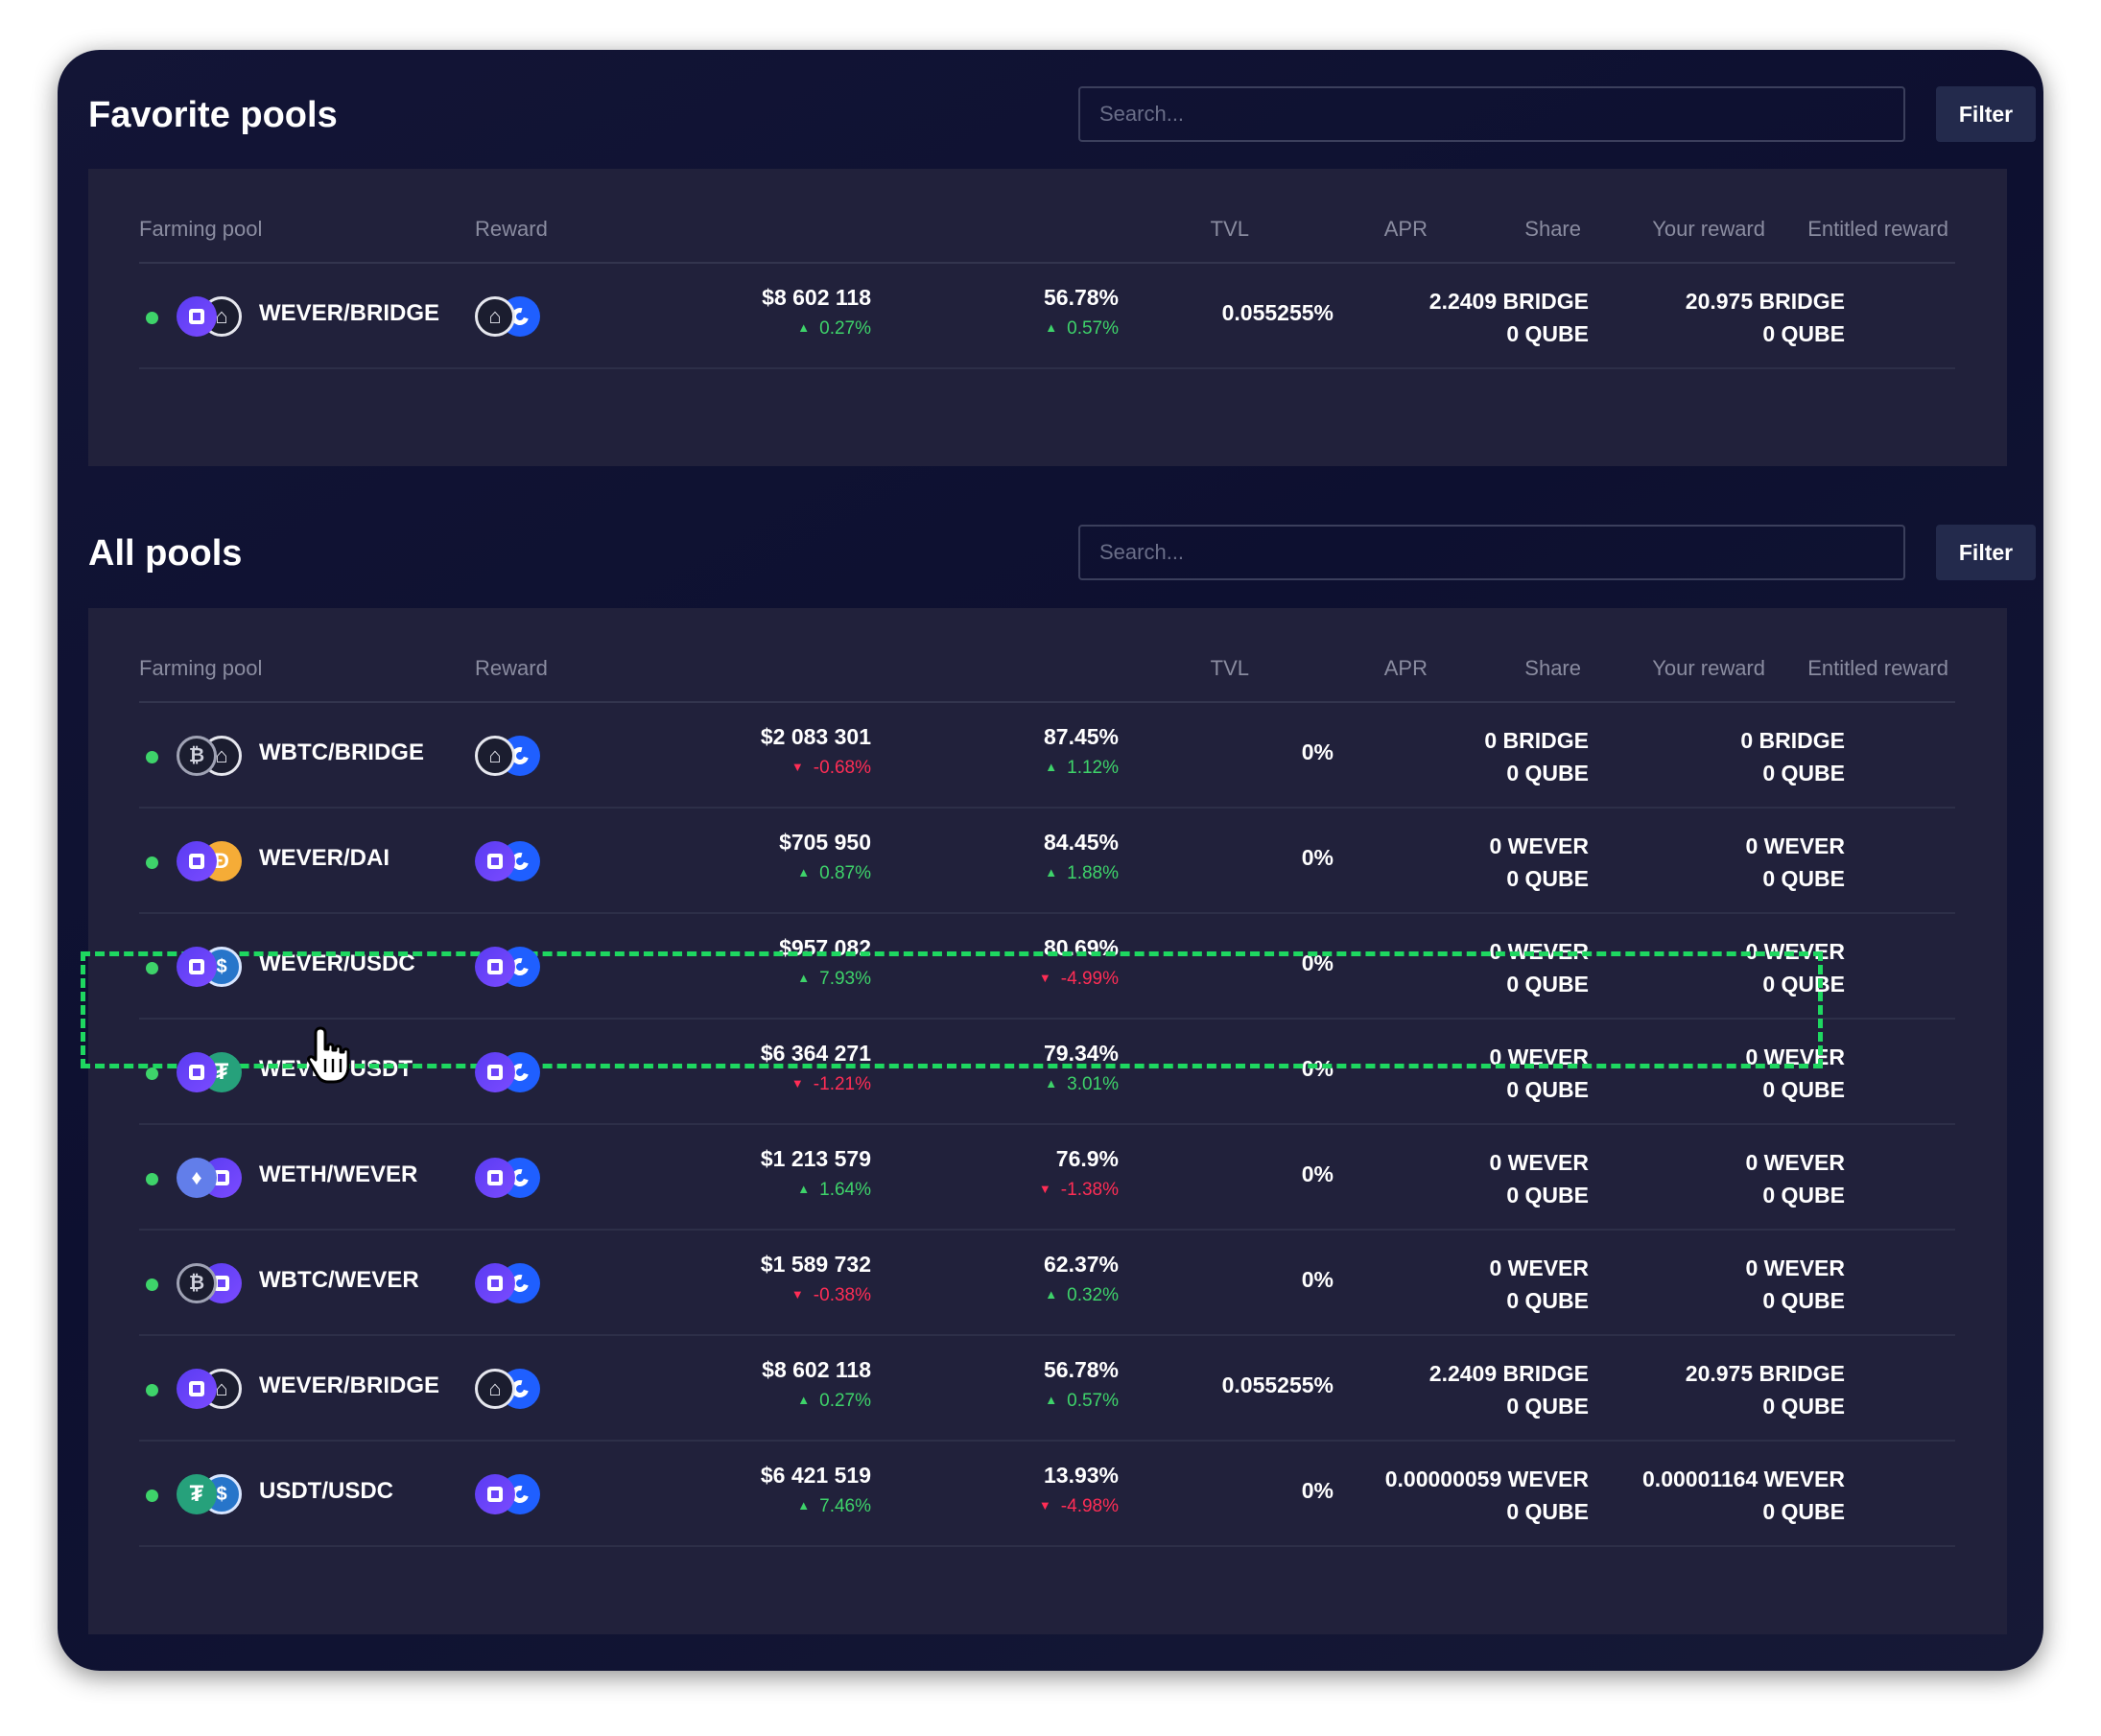  I want to click on pool-name: WEVER/USDT, so click(336, 1069).